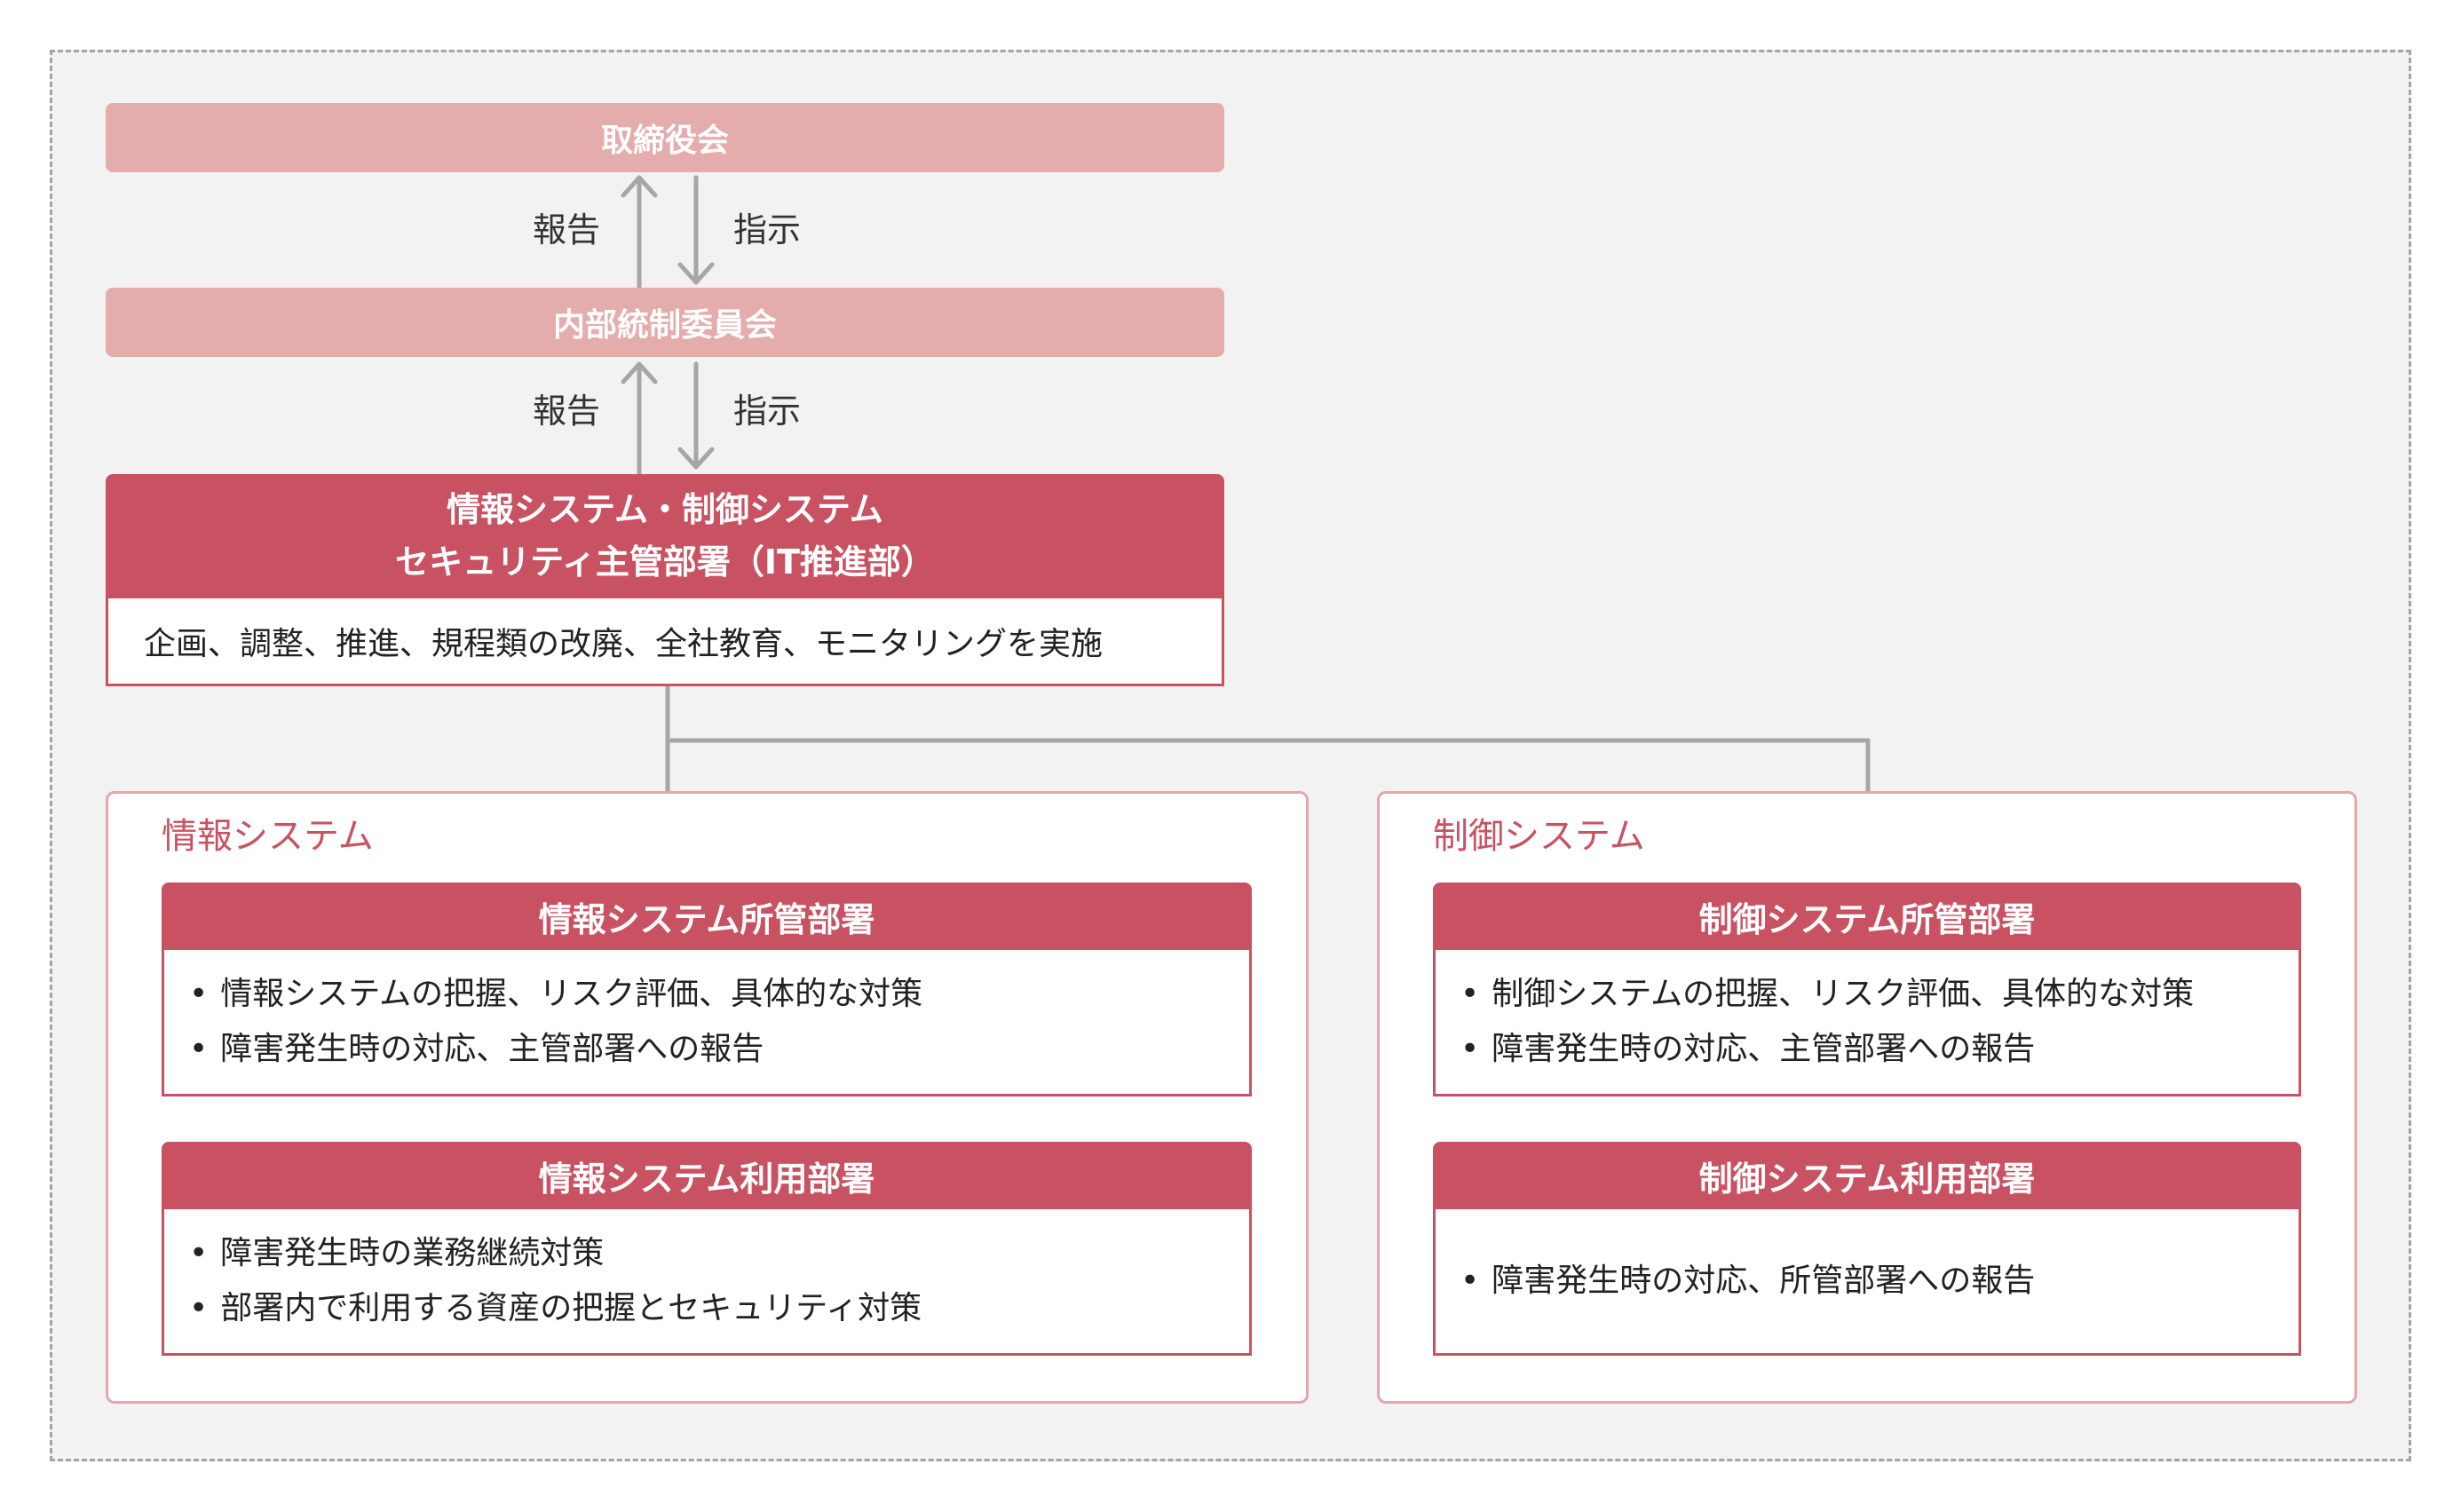 The height and width of the screenshot is (1512, 2461). I want to click on it-dept-header: 情報システム・制御システム セキュリティ主管部署（IT推進部）, so click(665, 536).